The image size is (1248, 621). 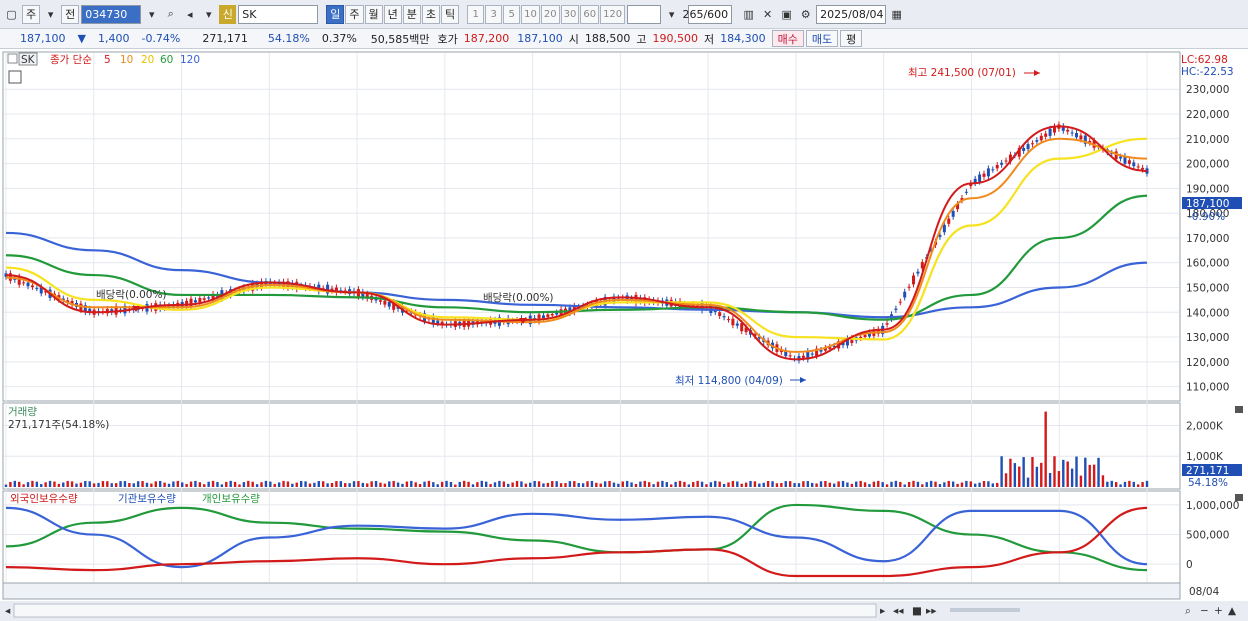 What do you see at coordinates (1239, 497) in the screenshot?
I see `holdings-close-icon` at bounding box center [1239, 497].